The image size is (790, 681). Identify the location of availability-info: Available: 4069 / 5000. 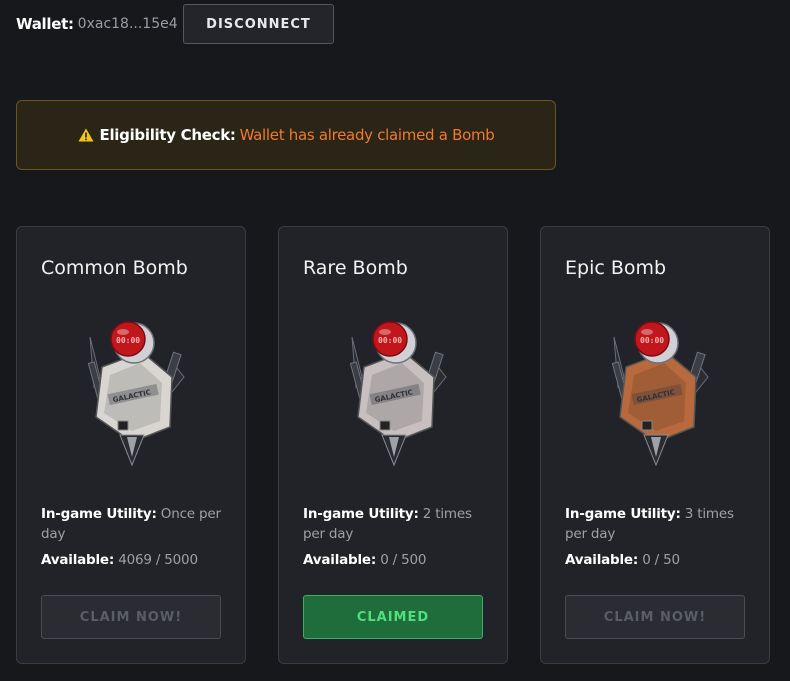
(119, 560).